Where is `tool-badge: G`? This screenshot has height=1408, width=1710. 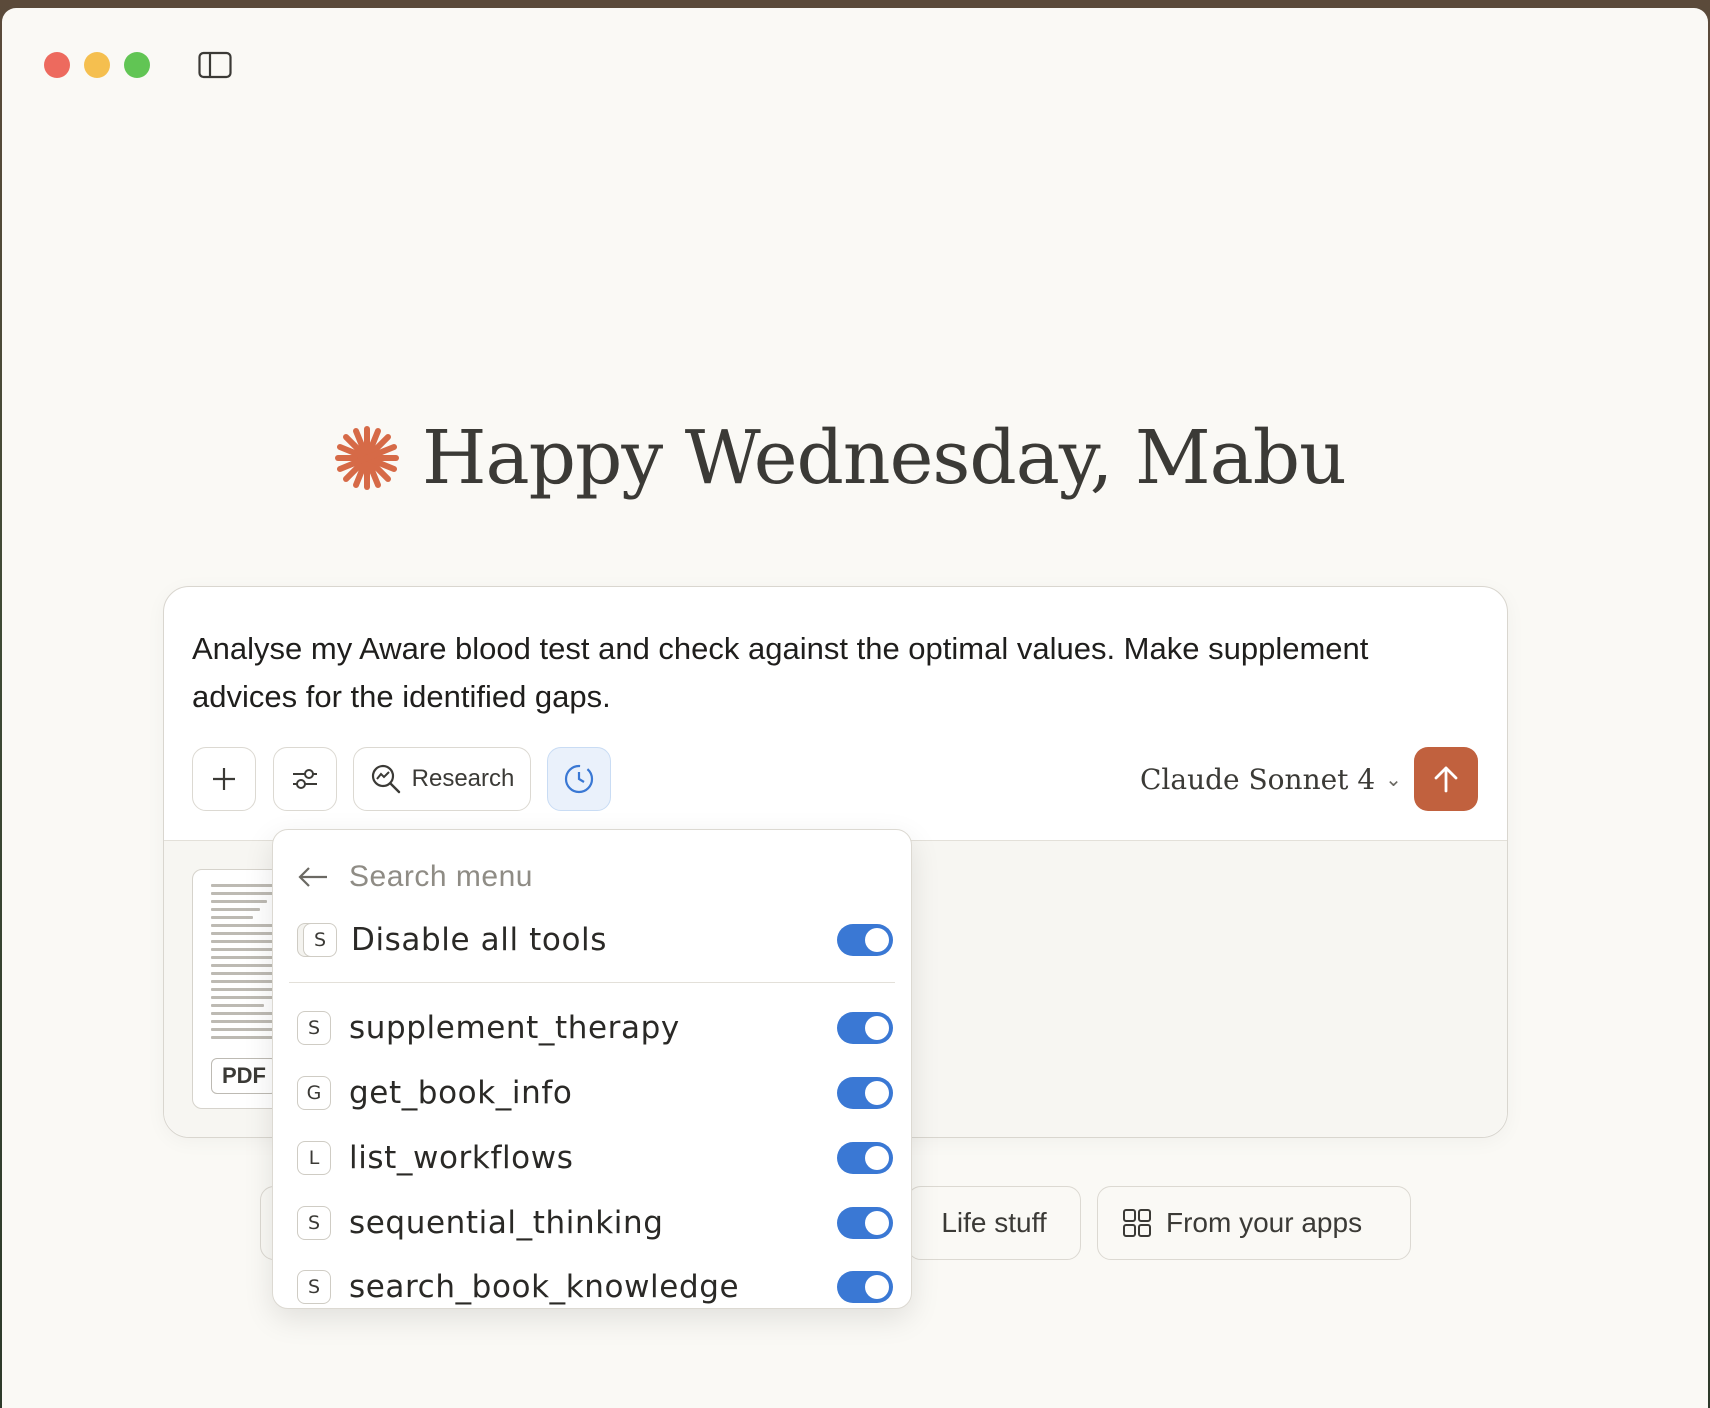
tool-badge: G is located at coordinates (314, 1093).